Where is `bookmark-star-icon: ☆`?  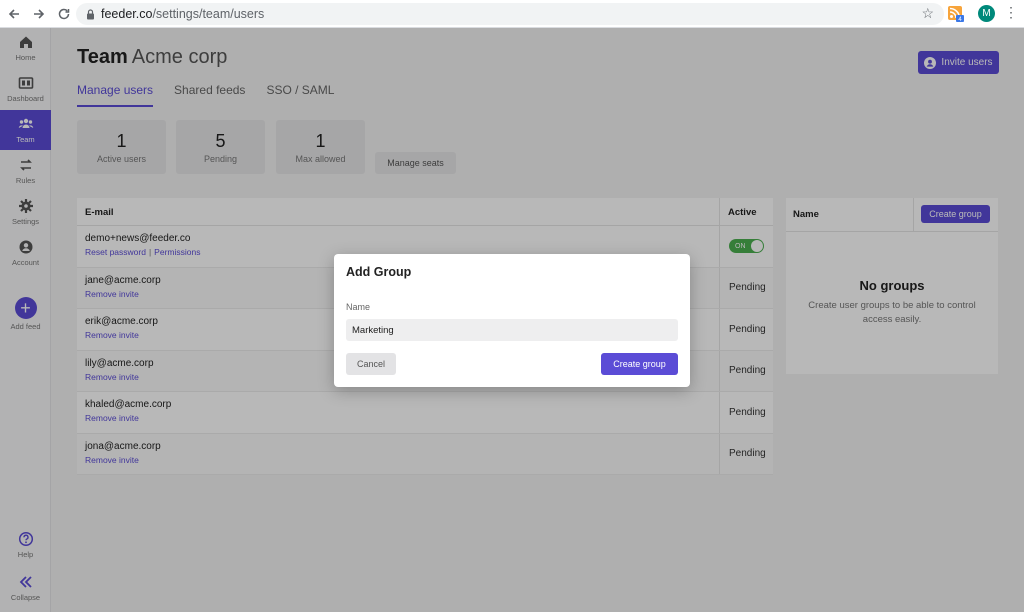 bookmark-star-icon: ☆ is located at coordinates (927, 13).